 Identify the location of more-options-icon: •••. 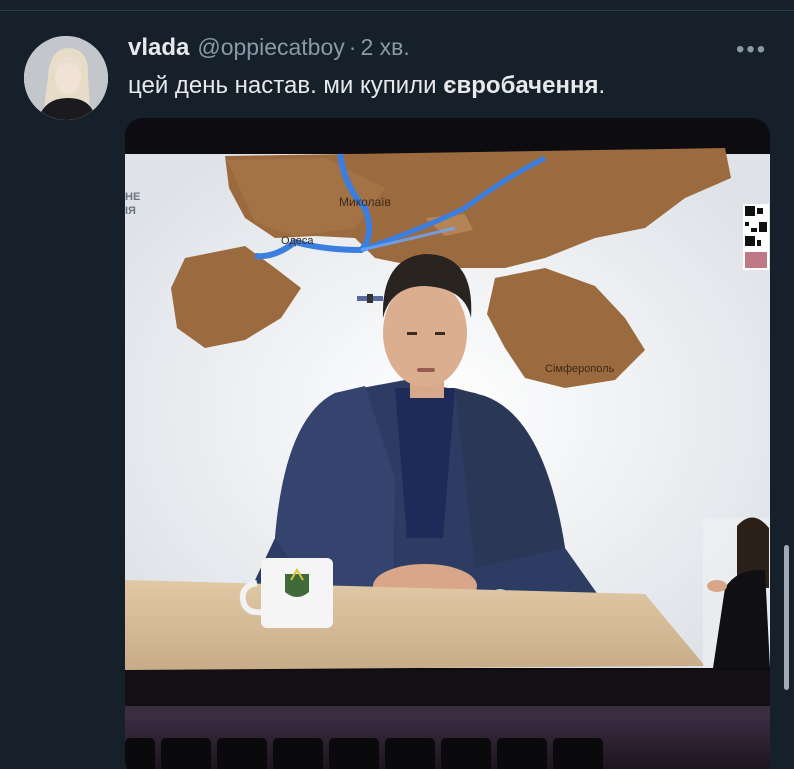
(751, 50).